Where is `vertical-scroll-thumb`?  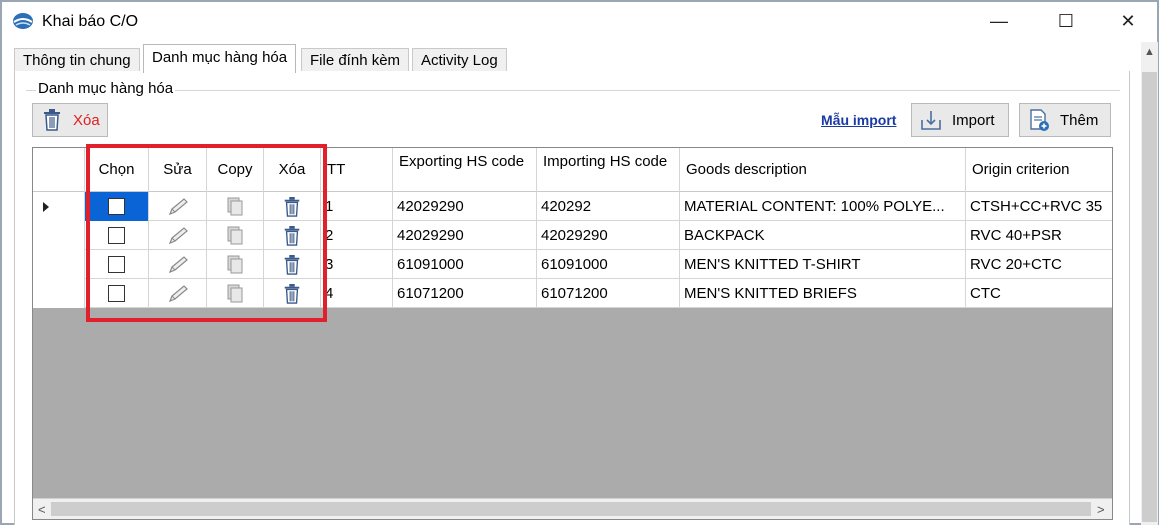 vertical-scroll-thumb is located at coordinates (1149, 297).